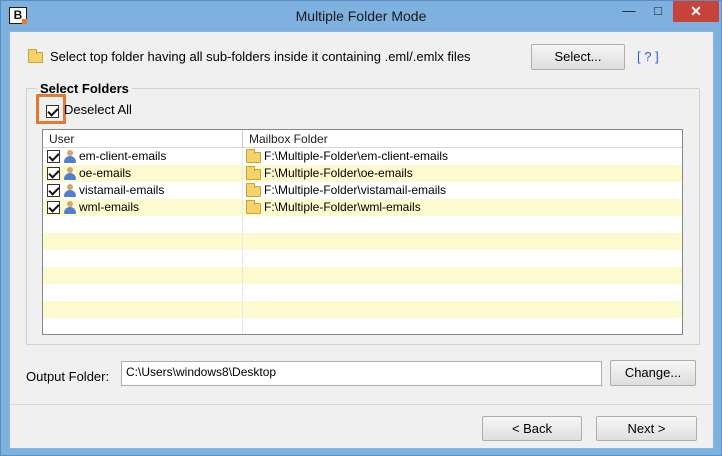  I want to click on deselect-all-label: Deselect All, so click(98, 109).